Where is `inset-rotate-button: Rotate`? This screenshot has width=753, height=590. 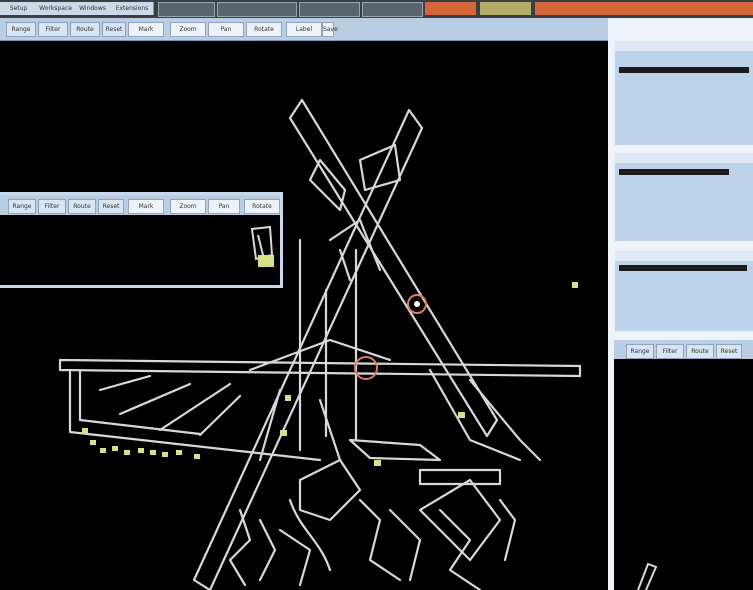 inset-rotate-button: Rotate is located at coordinates (262, 206).